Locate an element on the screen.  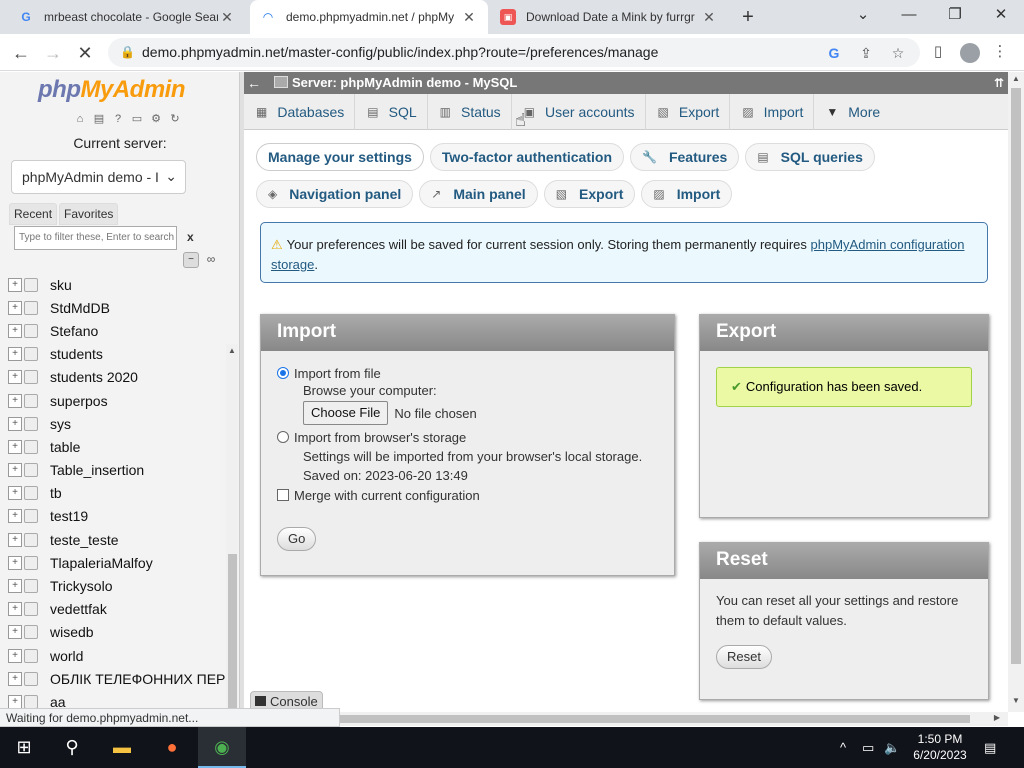
database-name: Stefano is located at coordinates (74, 331).